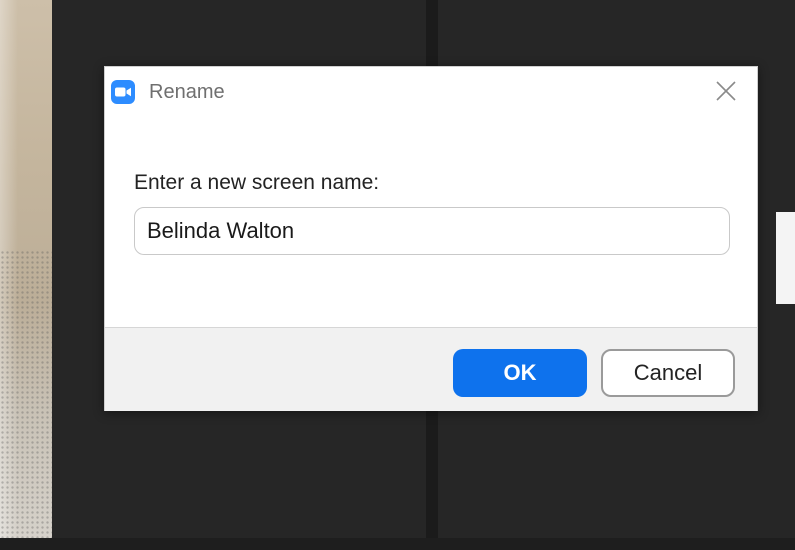 The image size is (795, 550). What do you see at coordinates (668, 373) in the screenshot?
I see `cancel-button: Cancel` at bounding box center [668, 373].